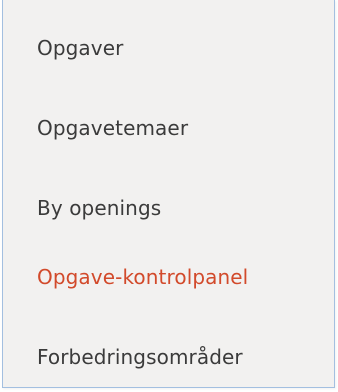  What do you see at coordinates (80, 48) in the screenshot?
I see `menu-item-label: Opgaver` at bounding box center [80, 48].